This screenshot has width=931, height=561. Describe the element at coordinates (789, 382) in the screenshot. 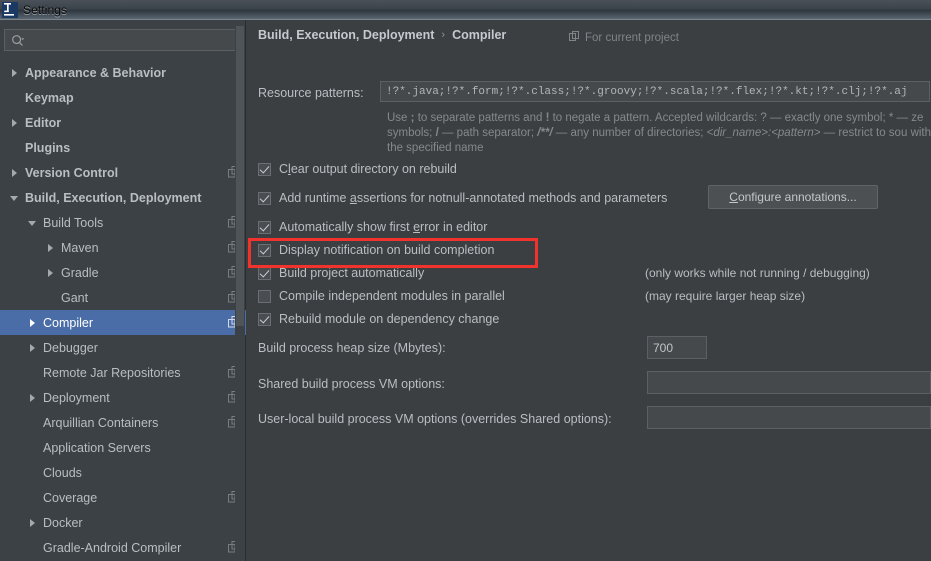

I see `shared-vm-options-input` at that location.